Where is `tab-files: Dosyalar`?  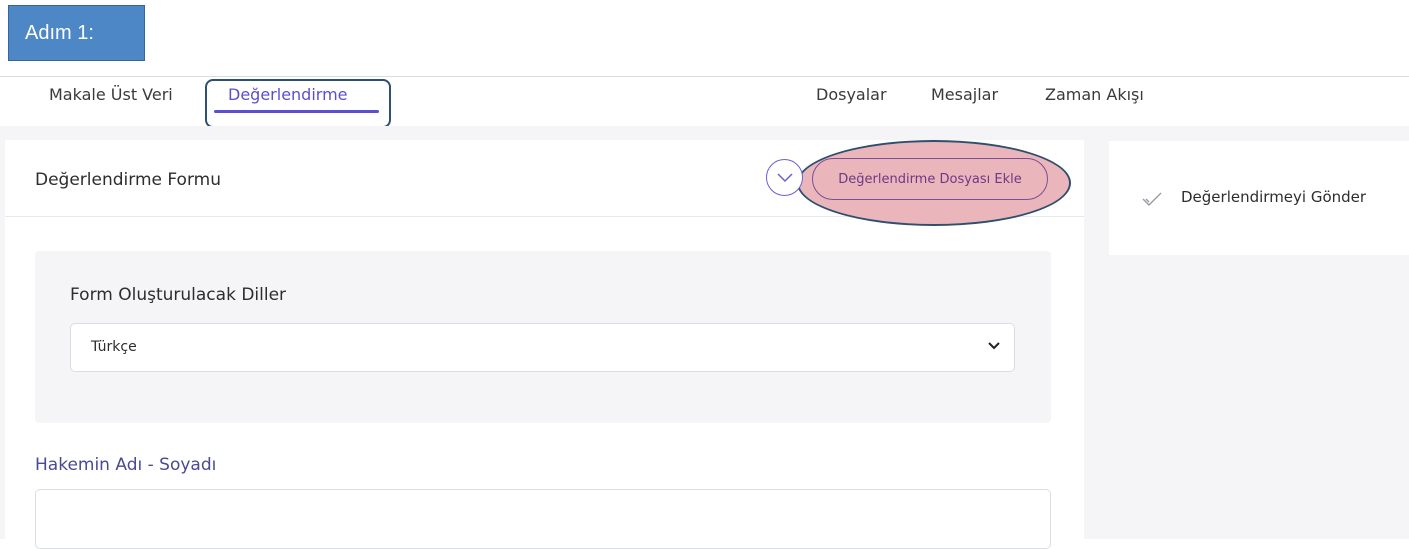
tab-files: Dosyalar is located at coordinates (851, 94).